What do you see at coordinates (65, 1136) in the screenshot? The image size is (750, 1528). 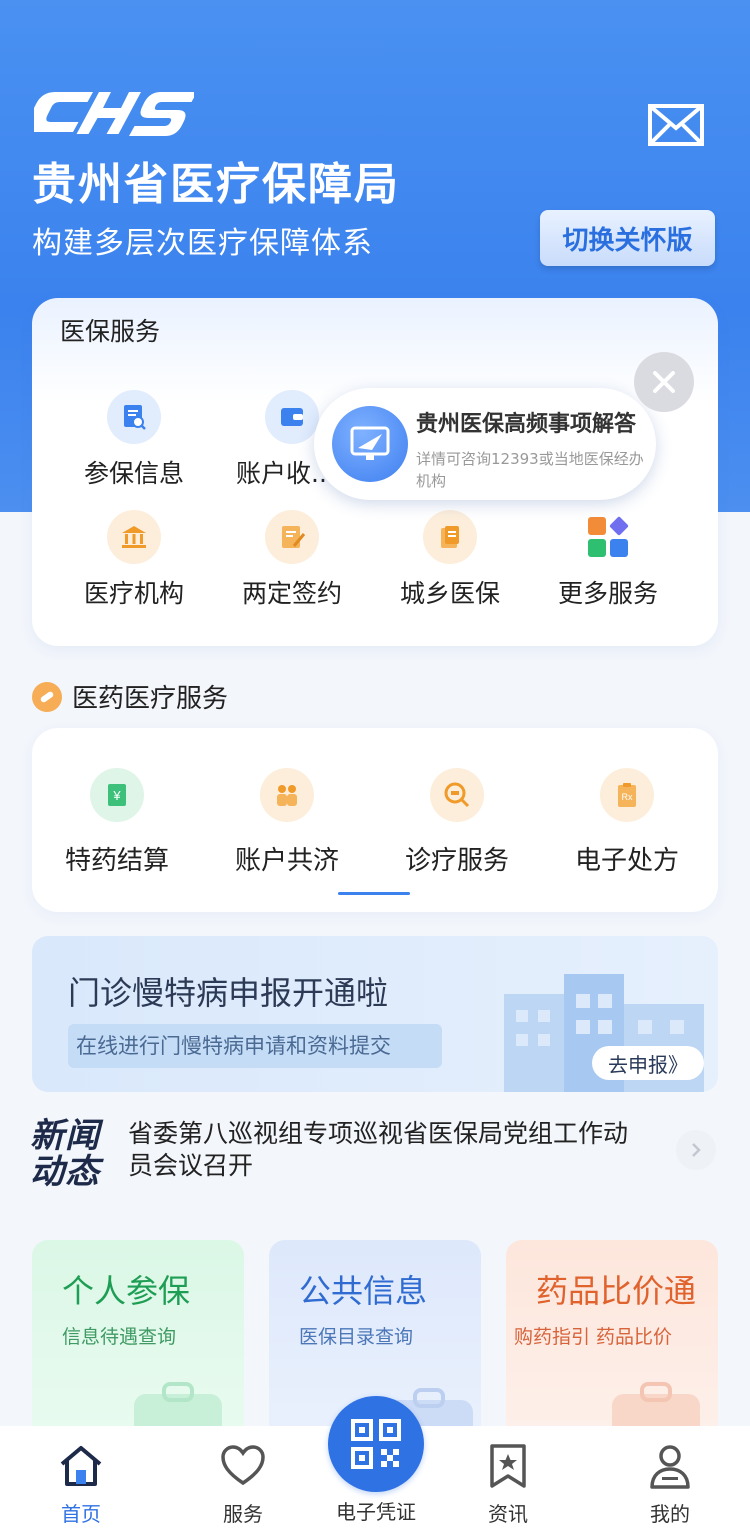 I see `news-logo-line1: 新闻` at bounding box center [65, 1136].